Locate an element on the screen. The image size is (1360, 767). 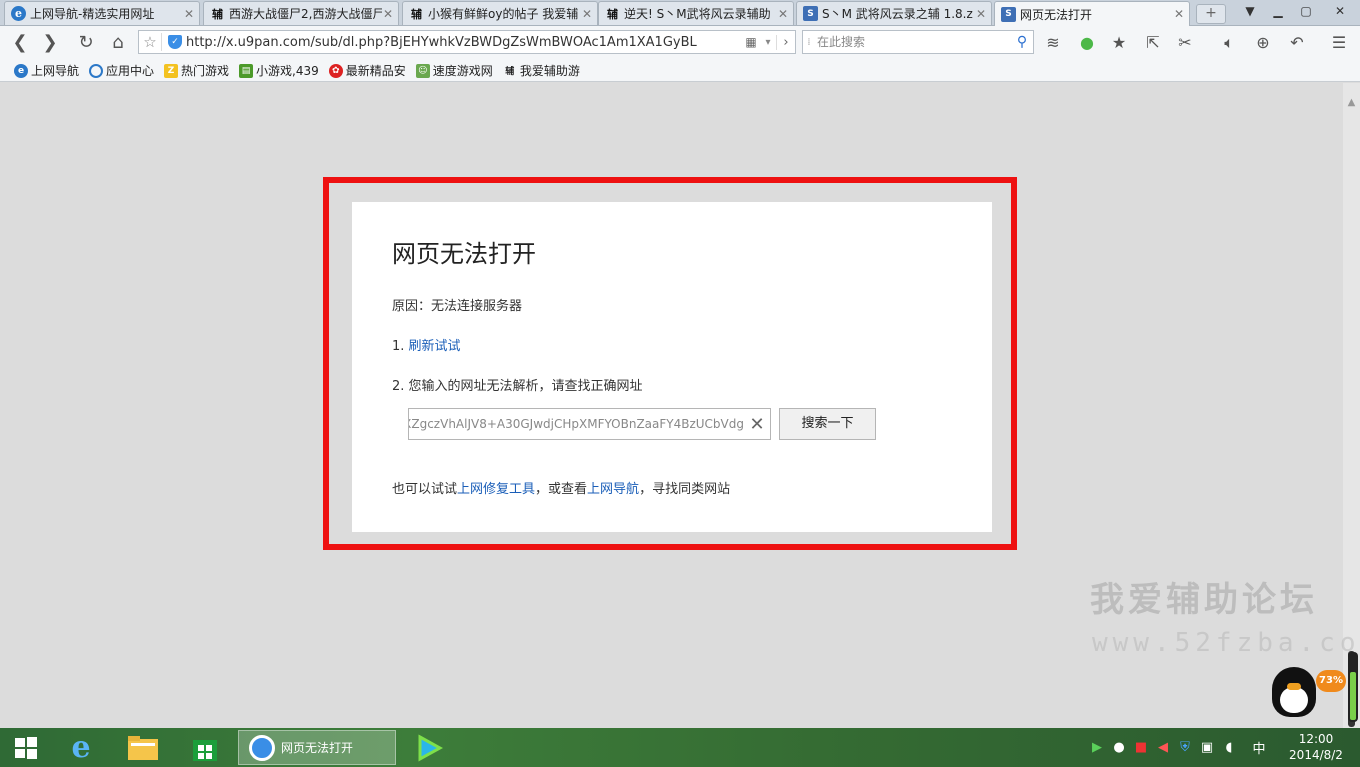
taskbar-window-title: 网页无法打开 is located at coordinates (317, 748).